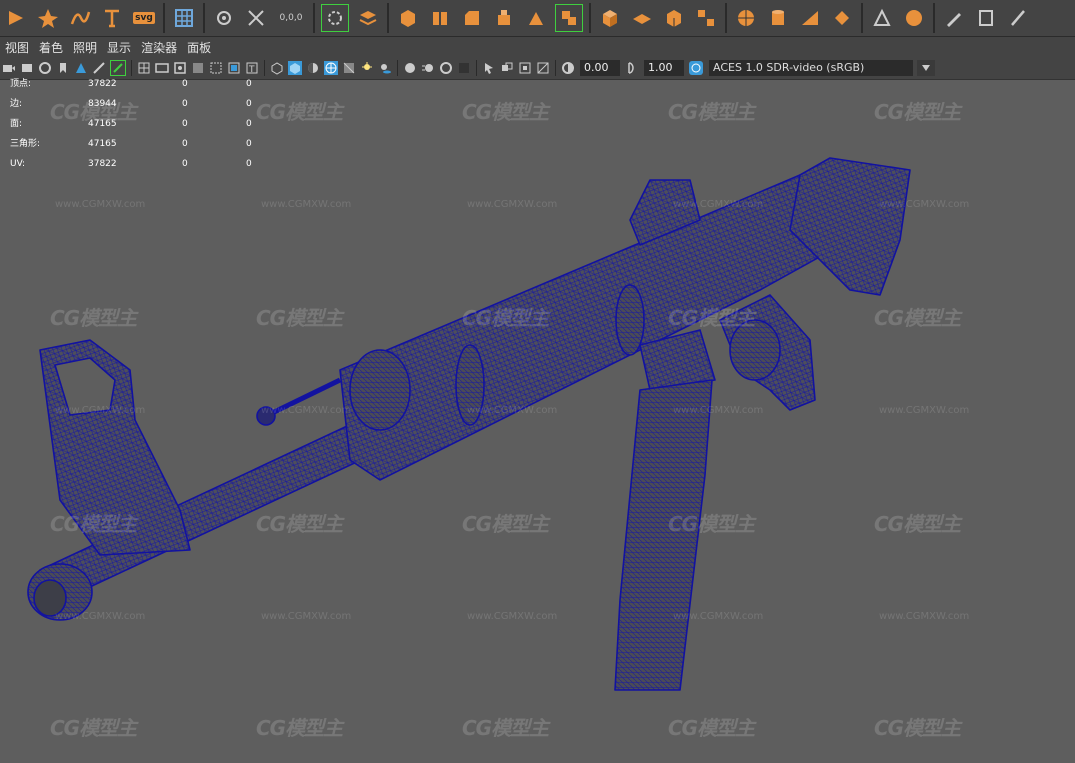  I want to click on wireframe-on-shaded-icon, so click(331, 68).